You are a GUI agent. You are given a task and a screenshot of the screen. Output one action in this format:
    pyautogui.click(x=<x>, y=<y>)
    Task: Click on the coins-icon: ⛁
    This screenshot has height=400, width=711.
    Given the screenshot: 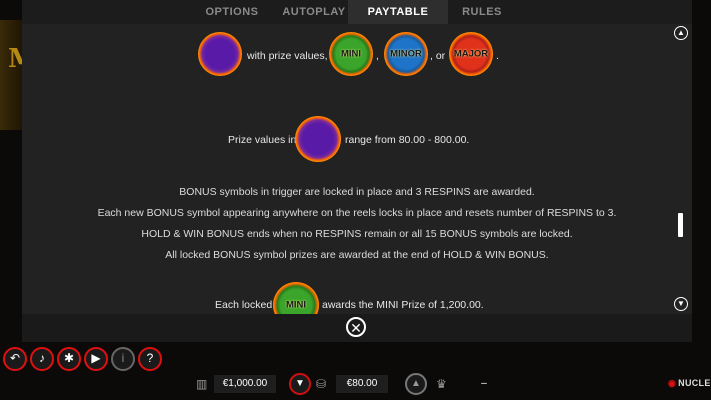 What is the action you would take?
    pyautogui.click(x=321, y=384)
    